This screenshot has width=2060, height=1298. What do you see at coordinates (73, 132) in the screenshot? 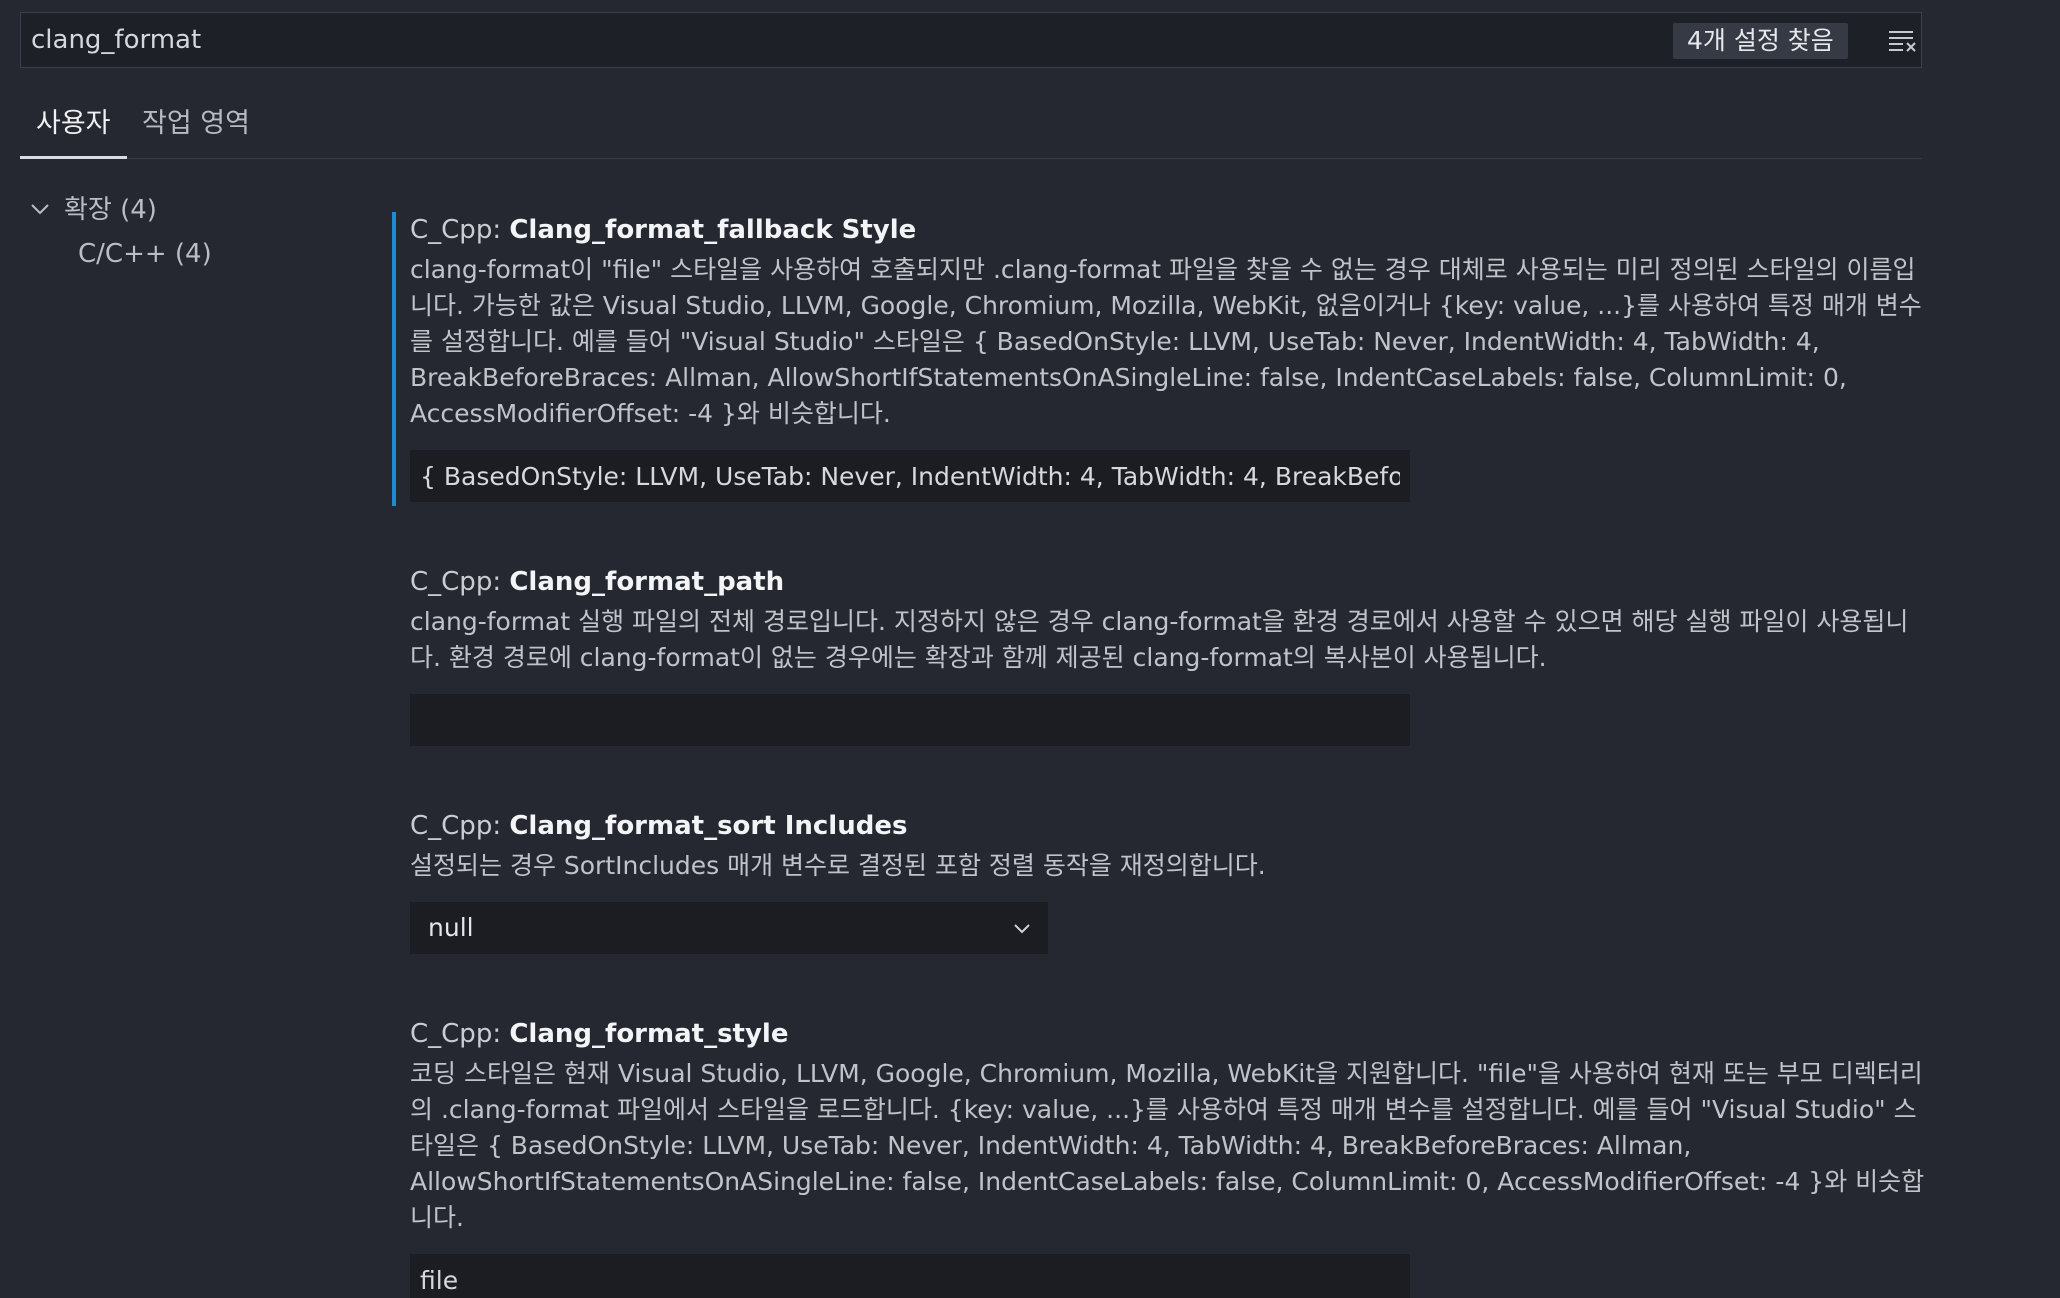
I see `tab-user: 사용자` at bounding box center [73, 132].